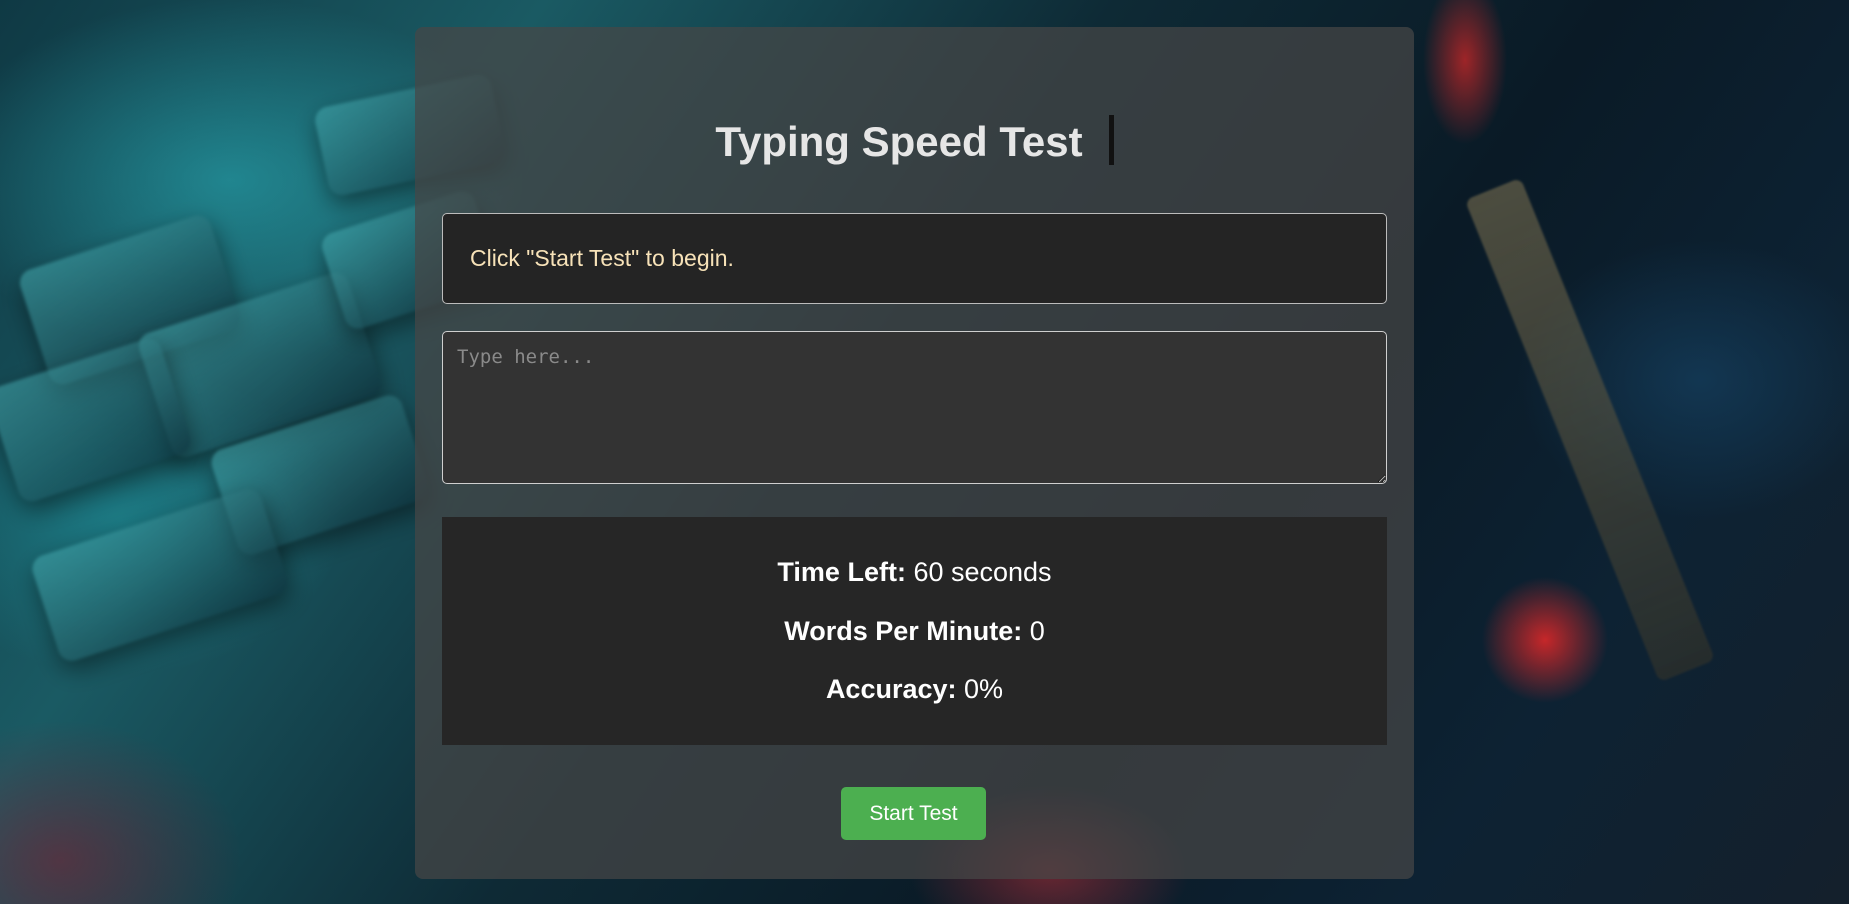 The height and width of the screenshot is (906, 1849). I want to click on sentence-display: Click "Start Test" to begin., so click(914, 258).